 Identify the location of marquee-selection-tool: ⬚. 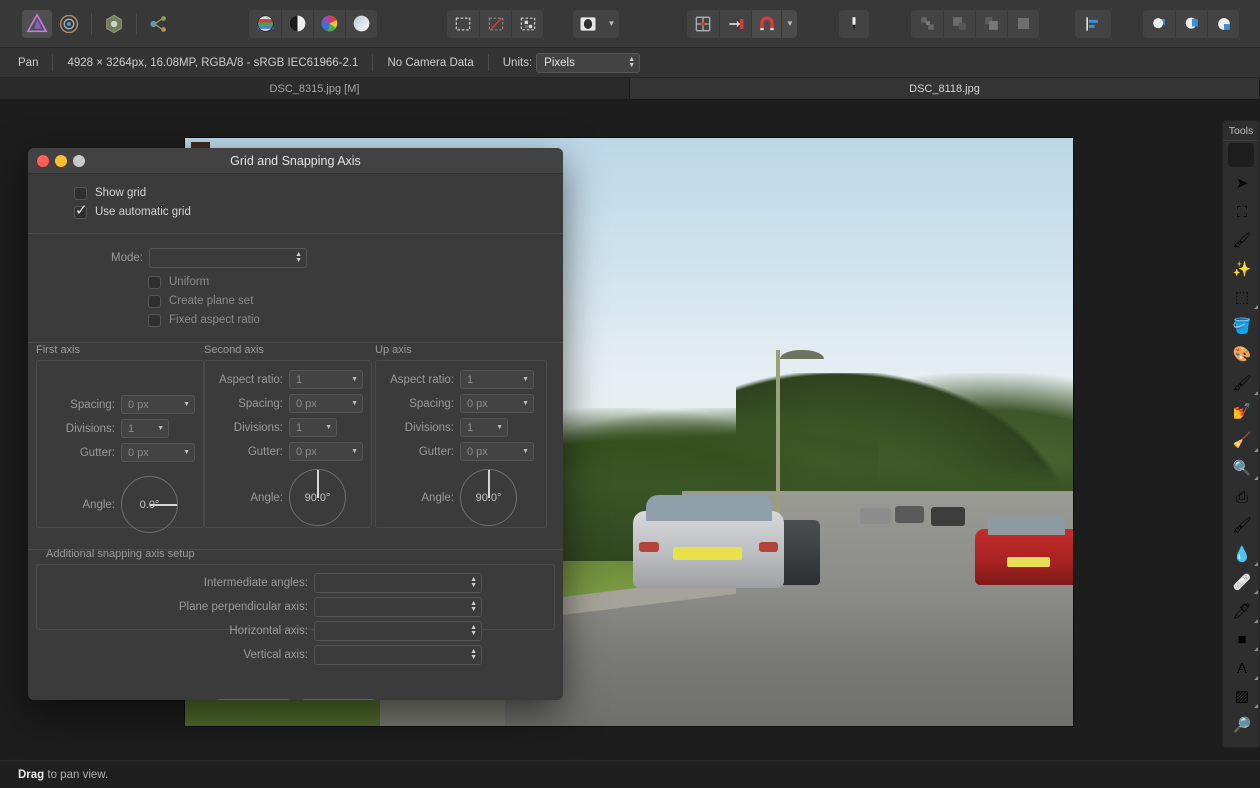
(1241, 298).